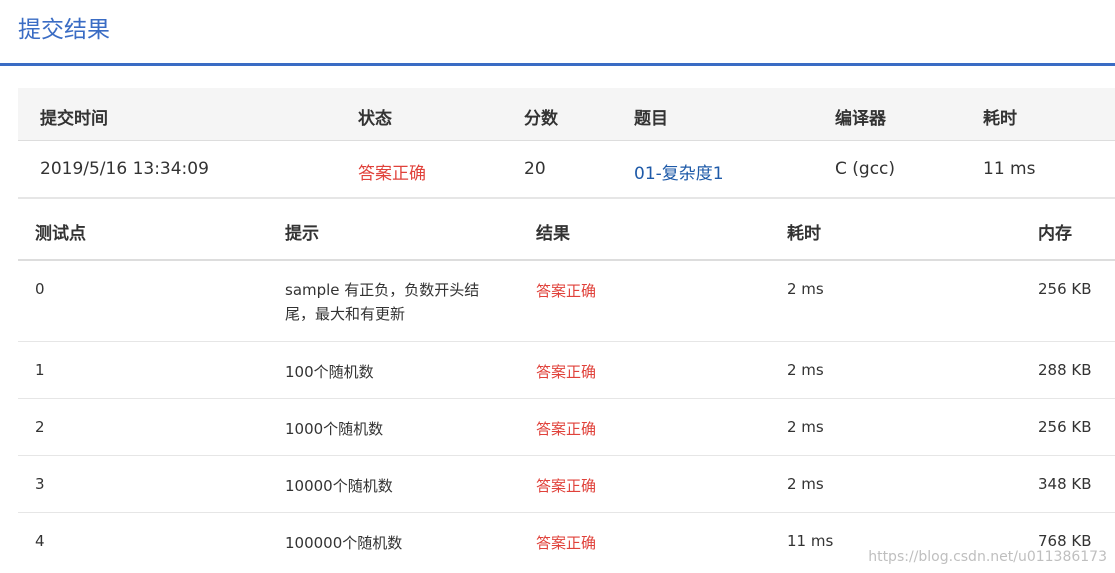  I want to click on test-id: 0, so click(40, 289).